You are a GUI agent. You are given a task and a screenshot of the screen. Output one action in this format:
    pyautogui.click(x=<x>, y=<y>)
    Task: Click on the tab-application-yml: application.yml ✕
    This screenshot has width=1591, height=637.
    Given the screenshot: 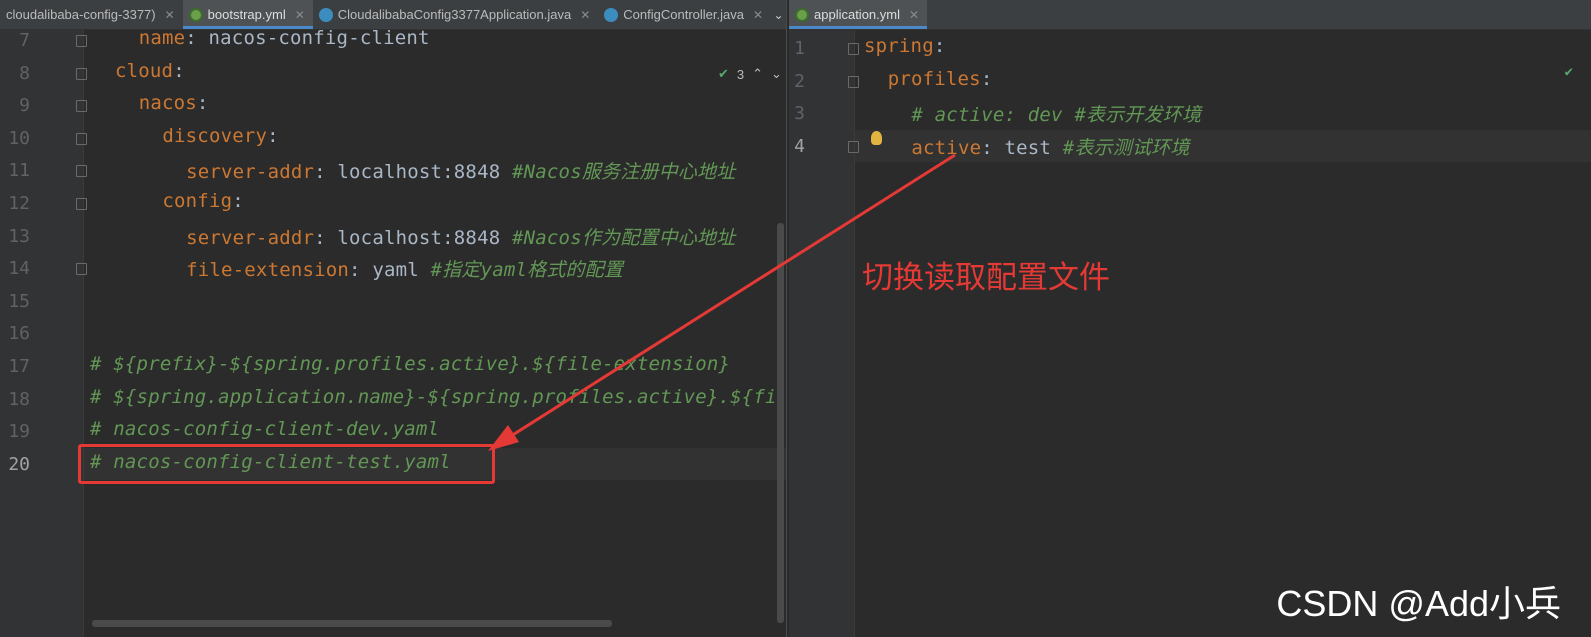 What is the action you would take?
    pyautogui.click(x=858, y=14)
    